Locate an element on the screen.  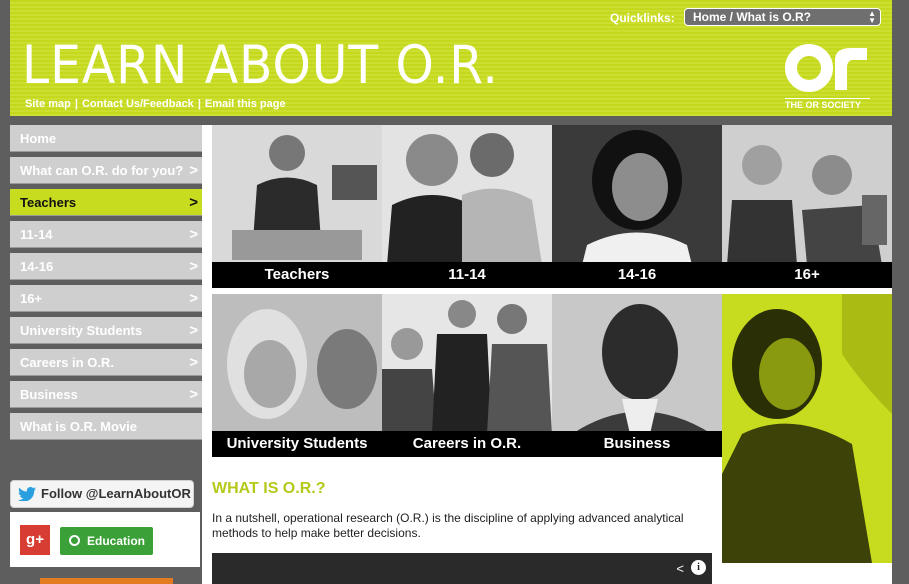
contact-link: Contact Us/Feedback is located at coordinates (138, 104).